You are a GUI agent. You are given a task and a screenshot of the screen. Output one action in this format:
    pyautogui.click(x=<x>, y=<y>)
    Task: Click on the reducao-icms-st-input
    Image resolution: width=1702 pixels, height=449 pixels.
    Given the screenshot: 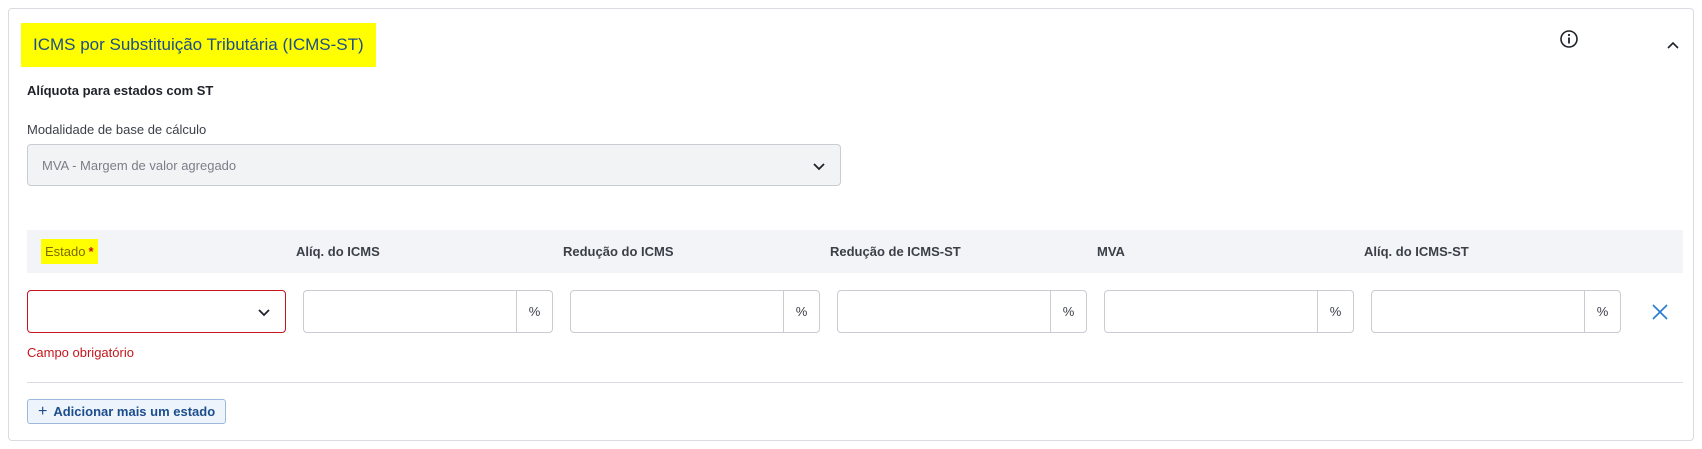 What is the action you would take?
    pyautogui.click(x=944, y=311)
    